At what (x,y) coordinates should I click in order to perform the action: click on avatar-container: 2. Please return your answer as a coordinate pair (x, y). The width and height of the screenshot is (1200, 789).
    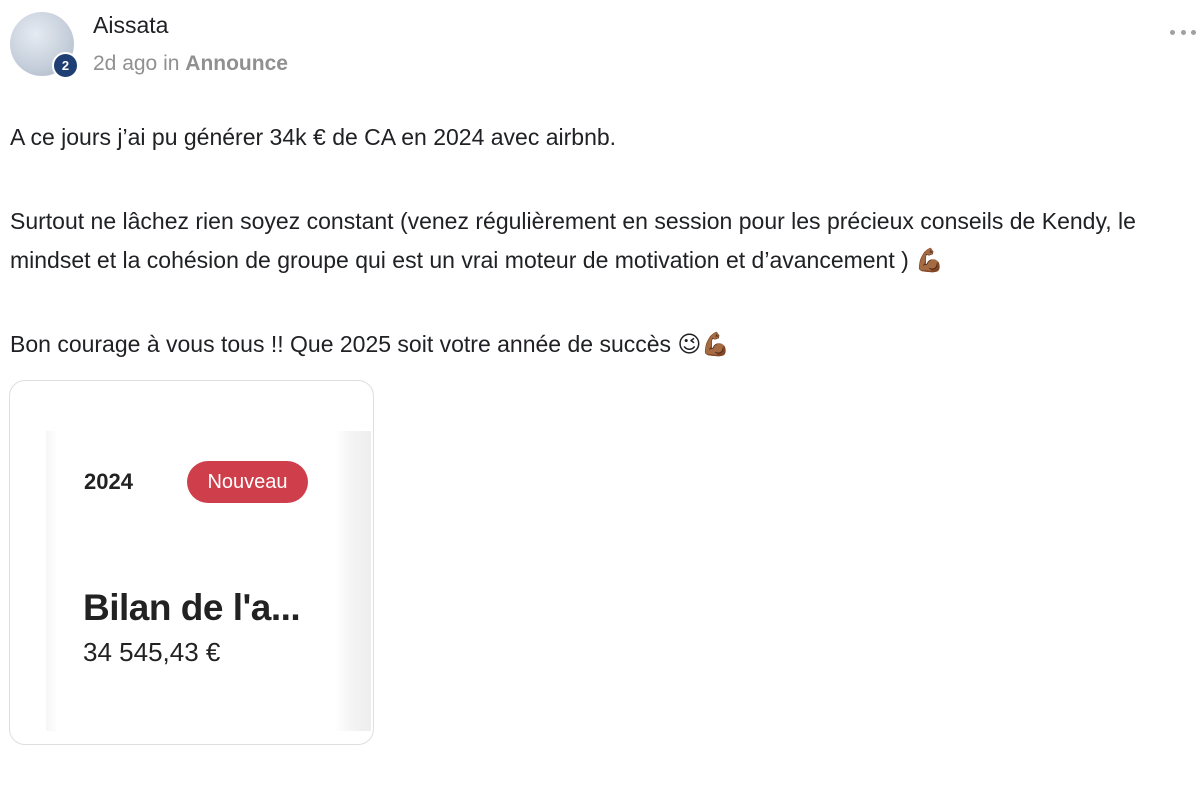
    Looking at the image, I should click on (44, 45).